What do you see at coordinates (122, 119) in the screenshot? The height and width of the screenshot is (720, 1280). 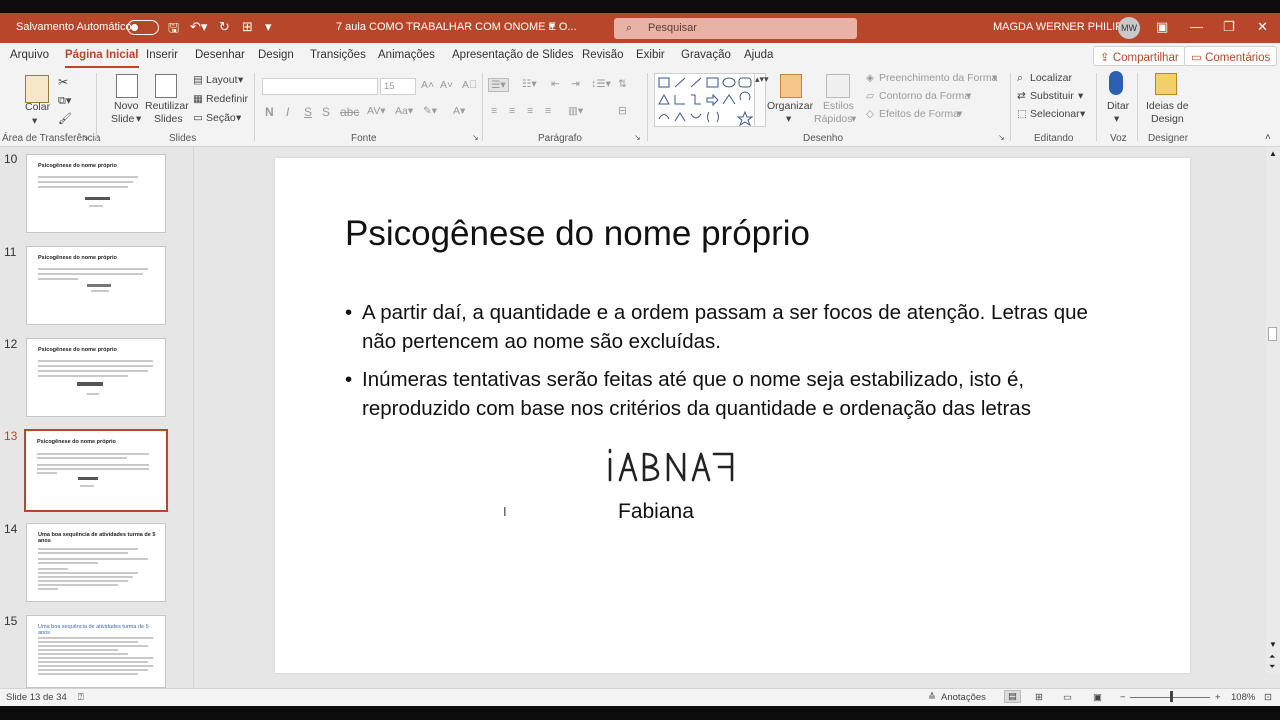 I see `new-slide-label-2: Slide` at bounding box center [122, 119].